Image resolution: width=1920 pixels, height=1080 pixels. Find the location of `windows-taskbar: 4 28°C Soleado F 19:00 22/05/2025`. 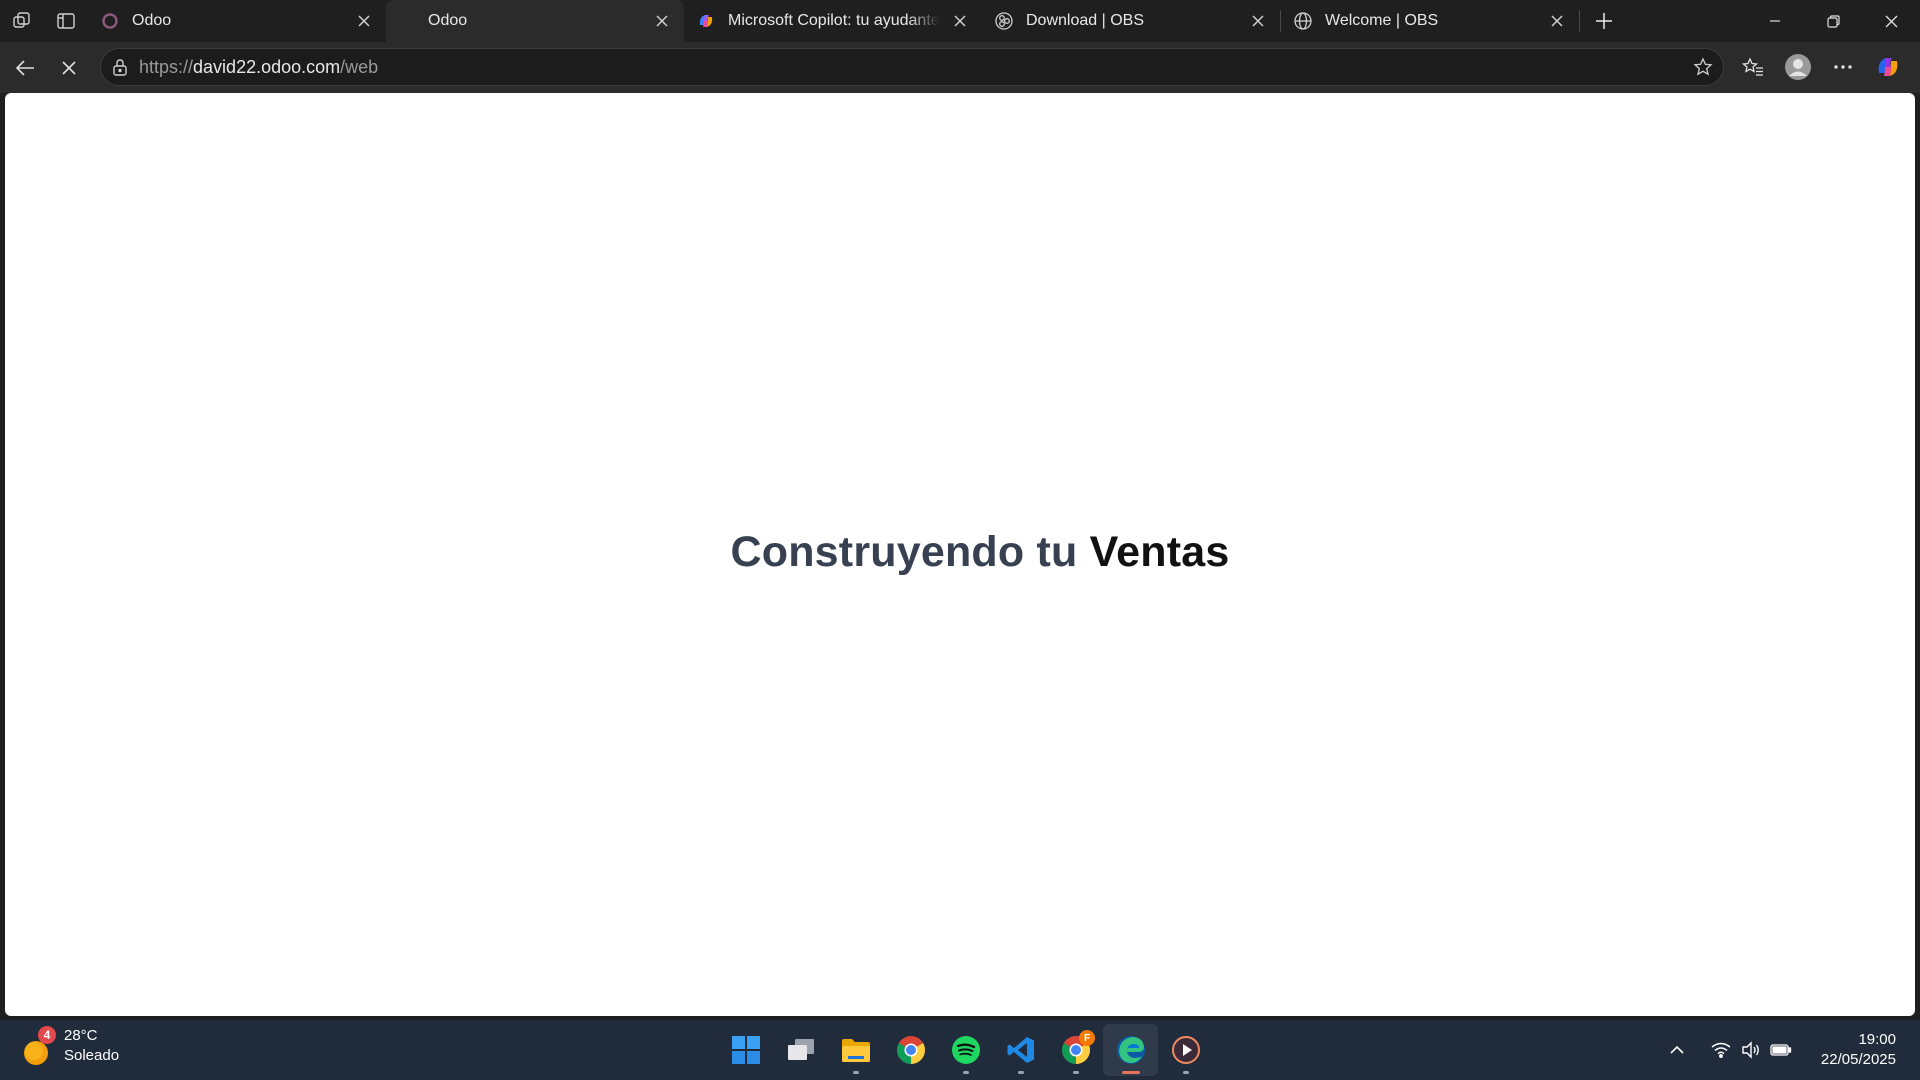

windows-taskbar: 4 28°C Soleado F 19:00 22/05/2025 is located at coordinates (960, 1050).